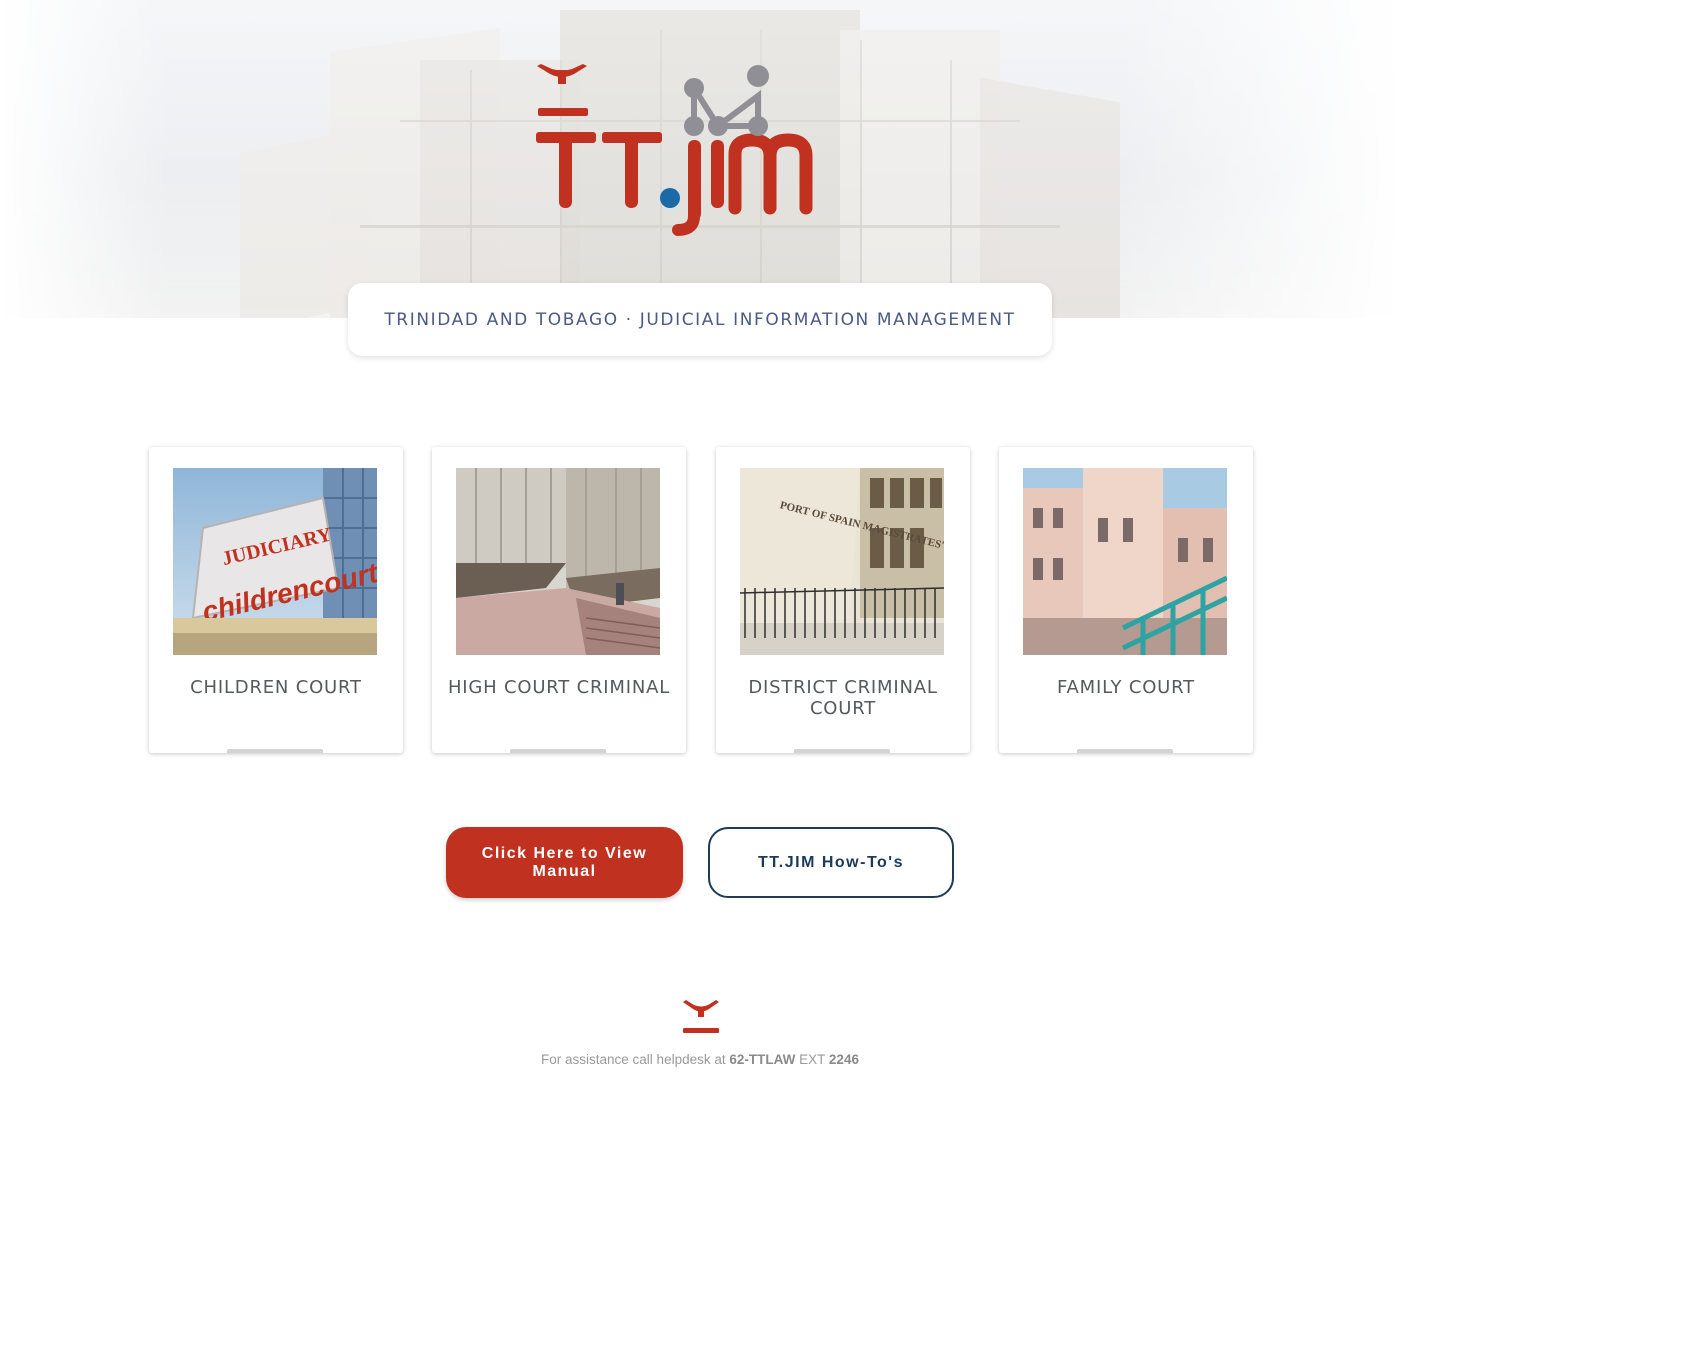  I want to click on view-manual-label: Click Here to View Manual, so click(564, 862).